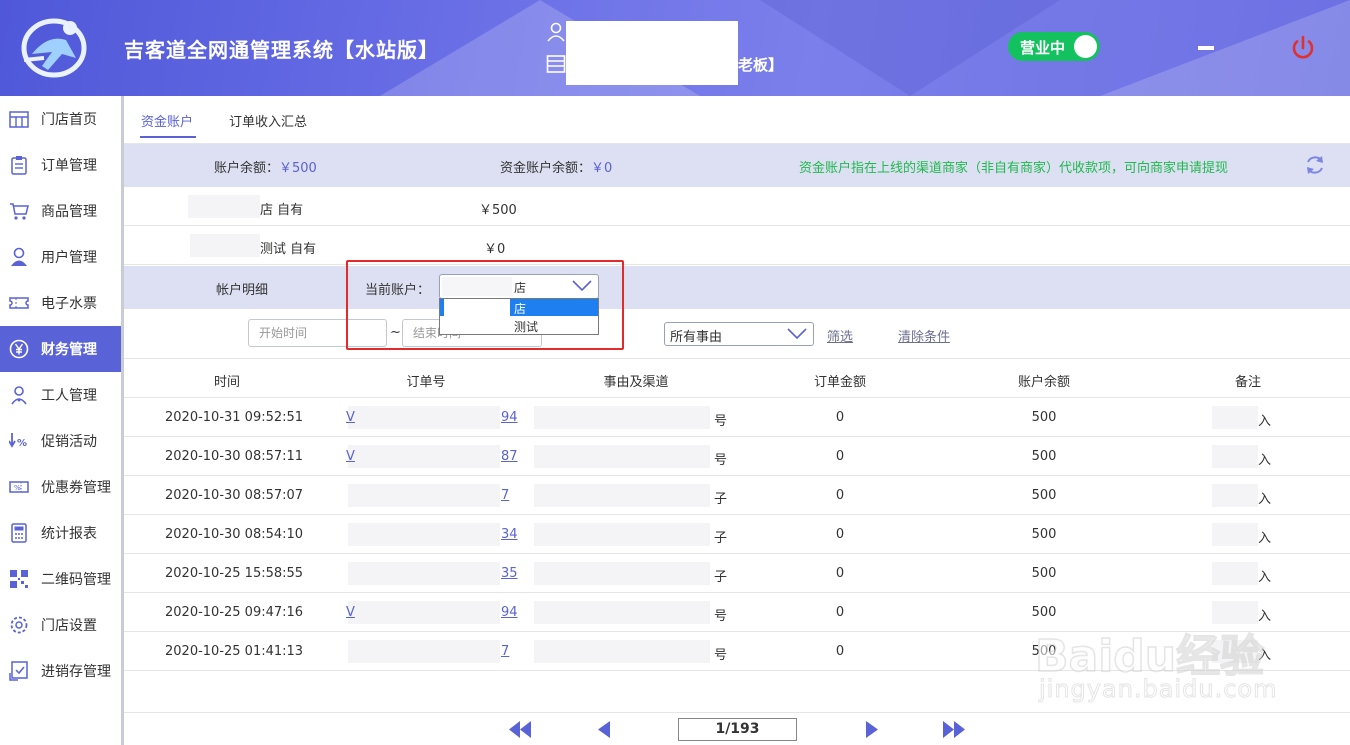 The height and width of the screenshot is (745, 1350). What do you see at coordinates (721, 577) in the screenshot?
I see `cell-reason: 子` at bounding box center [721, 577].